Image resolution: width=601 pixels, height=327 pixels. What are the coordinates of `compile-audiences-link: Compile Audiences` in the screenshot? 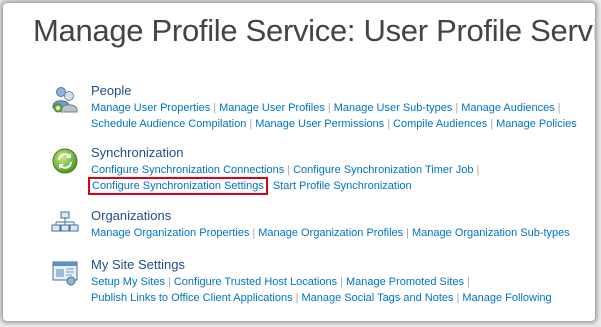 It's located at (440, 124).